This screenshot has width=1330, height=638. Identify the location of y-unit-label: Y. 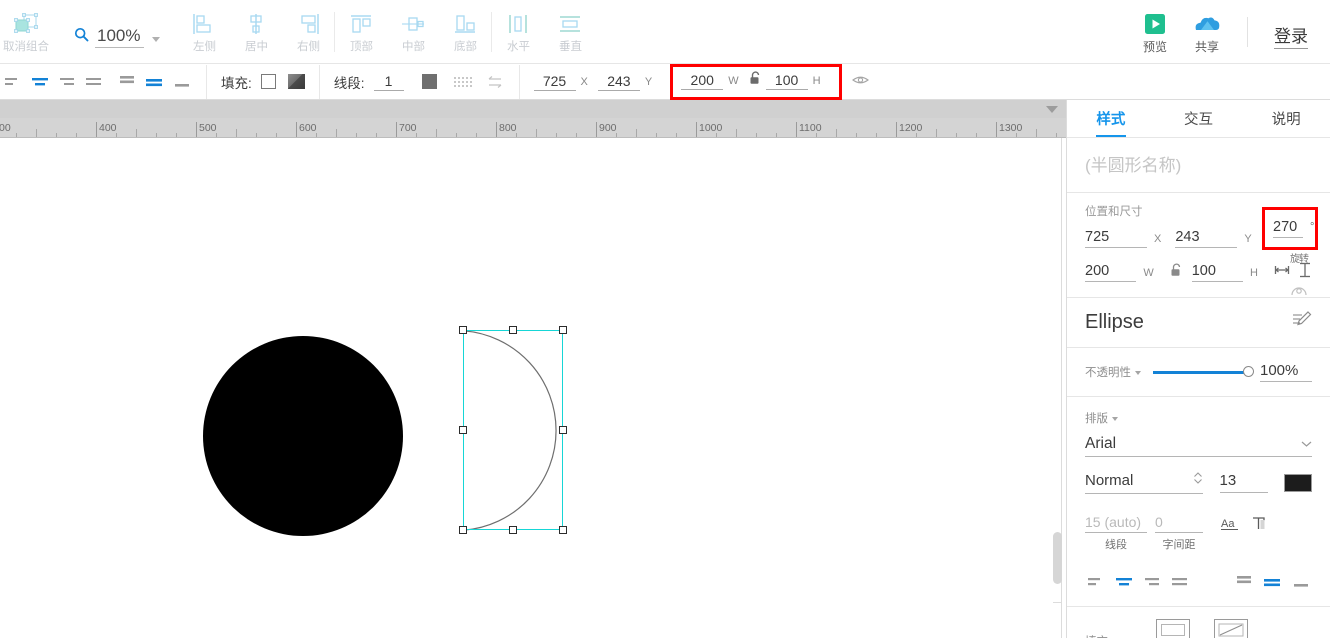
(648, 81).